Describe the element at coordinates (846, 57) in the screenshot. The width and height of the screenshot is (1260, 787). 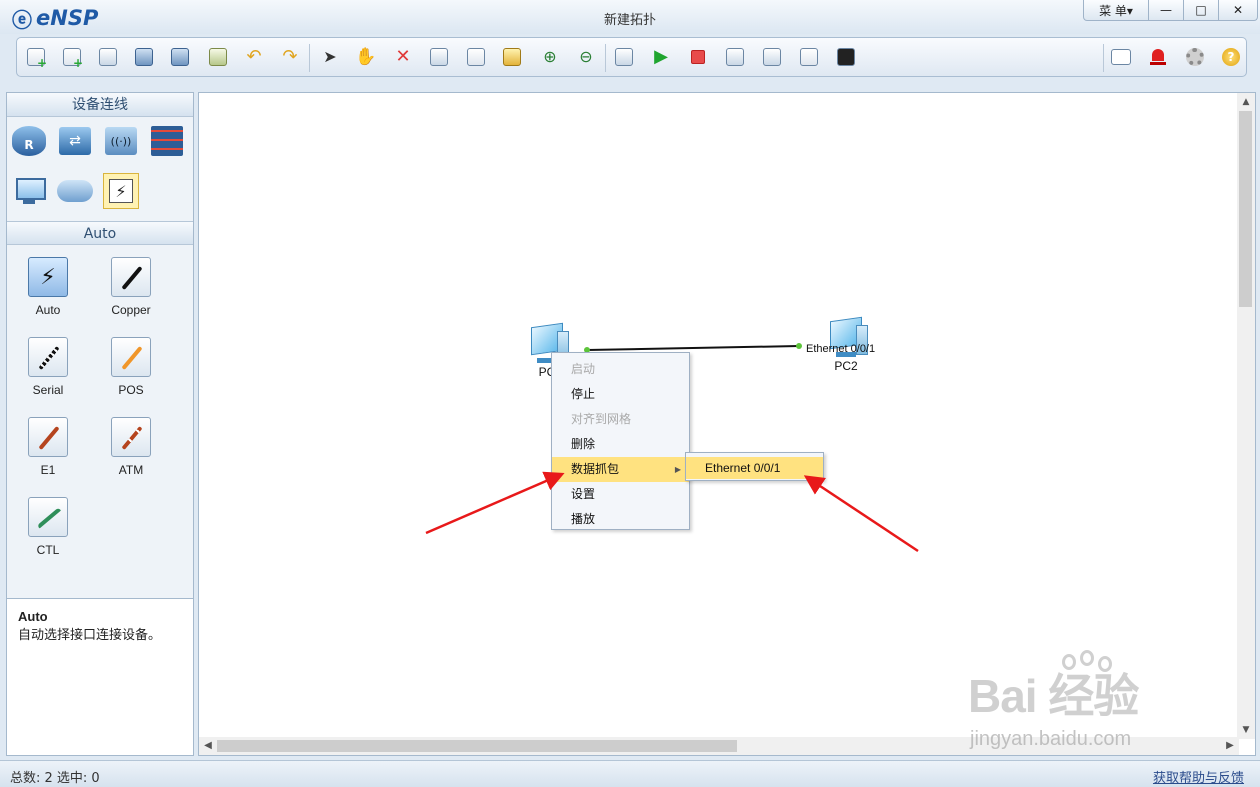
I see `screenshot-button` at that location.